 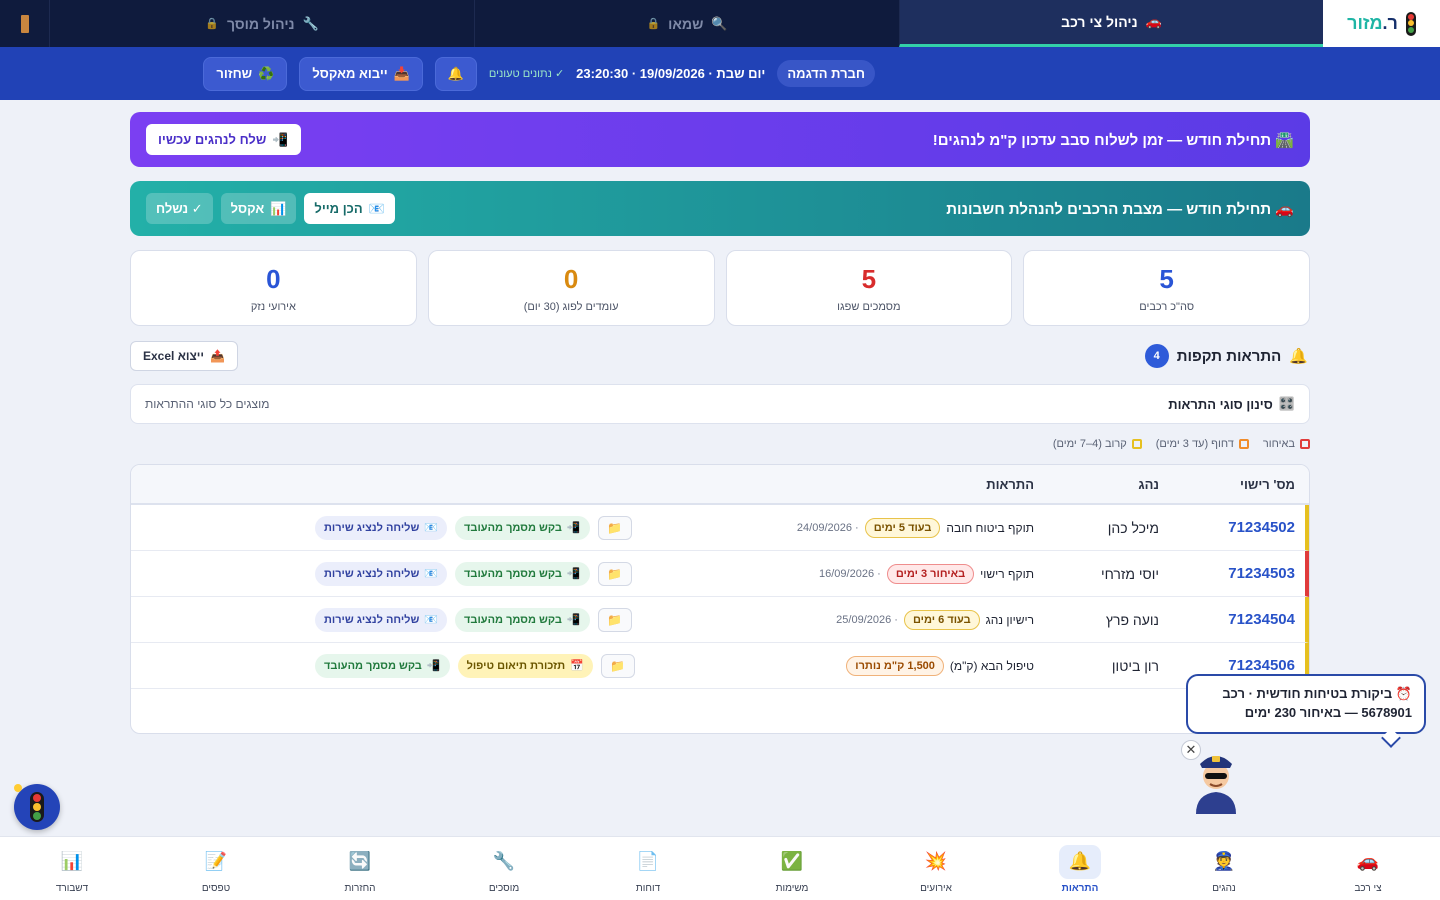 What do you see at coordinates (455, 73) in the screenshot?
I see `notifications-button: 🔔` at bounding box center [455, 73].